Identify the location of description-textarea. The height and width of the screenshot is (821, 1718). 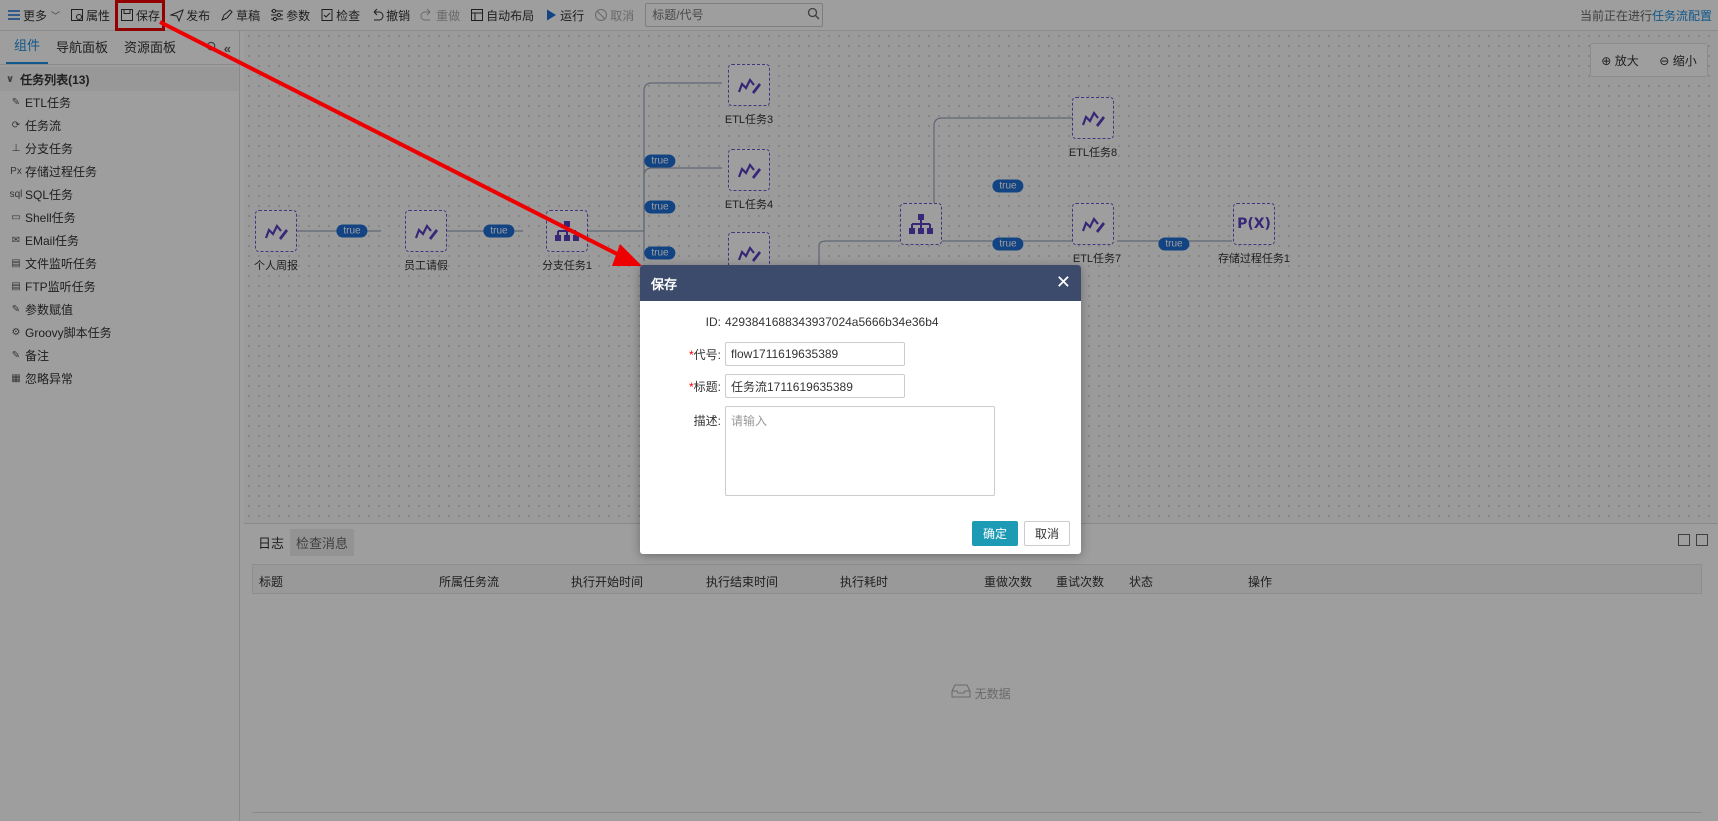
(860, 451).